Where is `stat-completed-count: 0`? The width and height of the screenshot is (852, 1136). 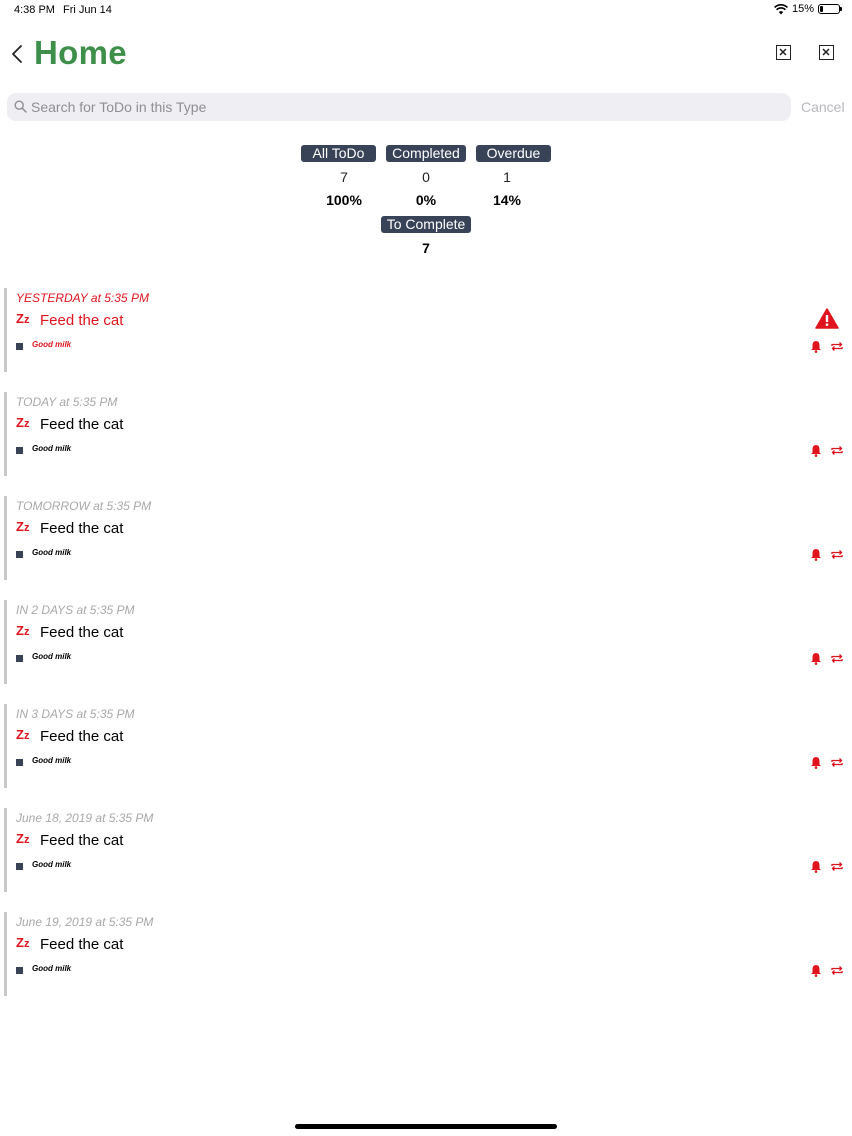 stat-completed-count: 0 is located at coordinates (426, 177).